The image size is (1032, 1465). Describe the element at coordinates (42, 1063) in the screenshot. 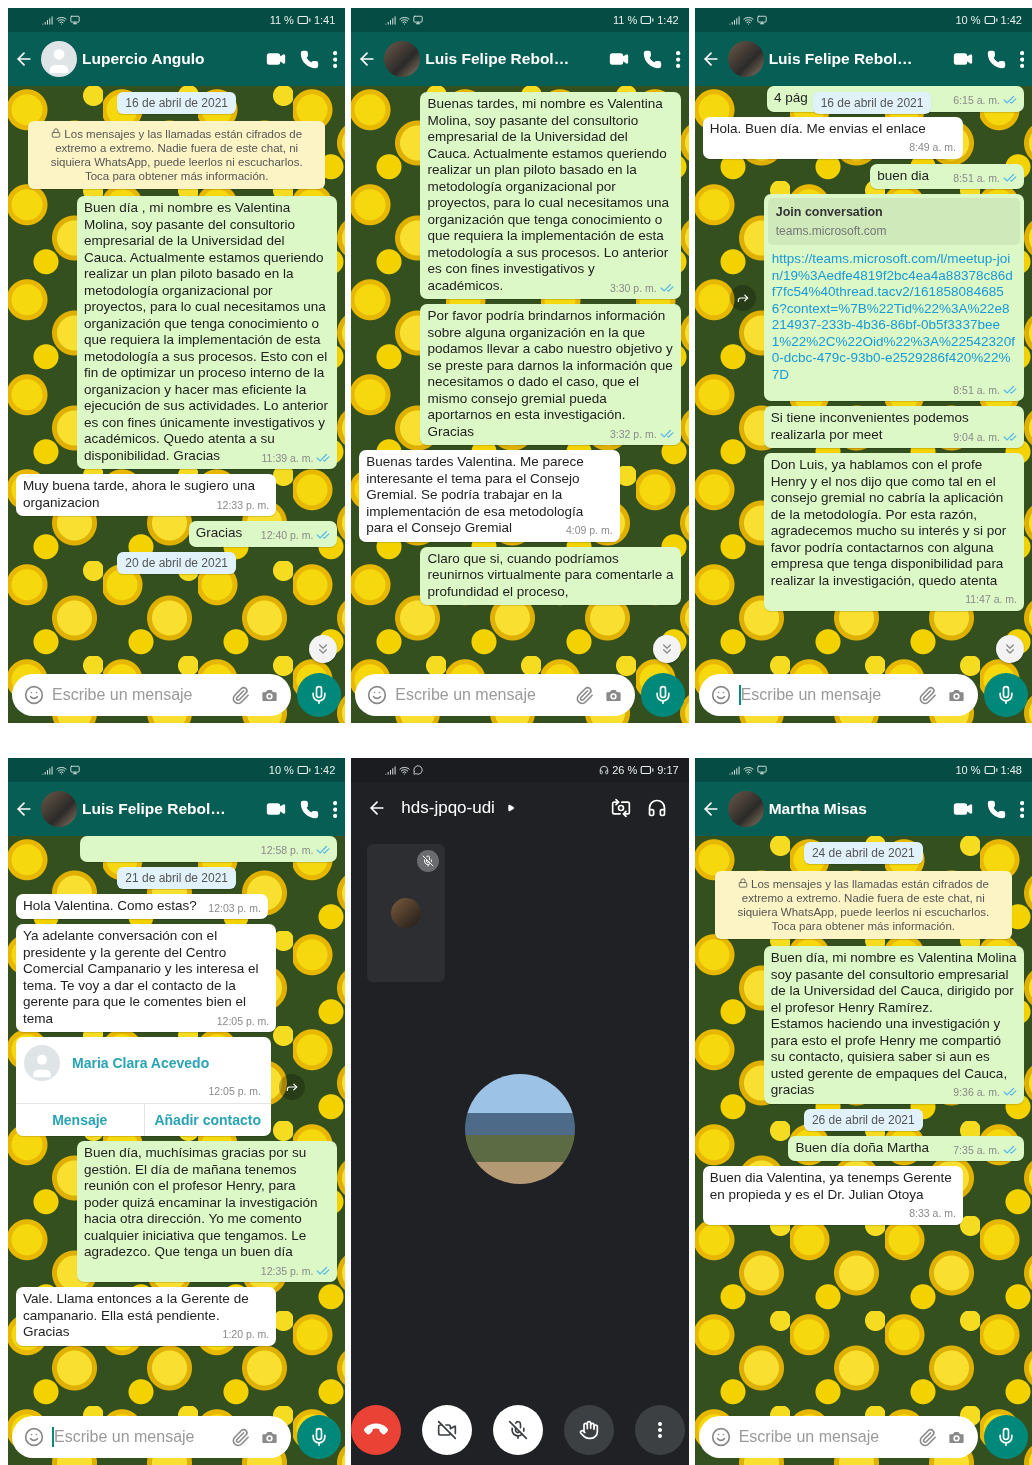

I see `avatar-silhouette-icon` at that location.